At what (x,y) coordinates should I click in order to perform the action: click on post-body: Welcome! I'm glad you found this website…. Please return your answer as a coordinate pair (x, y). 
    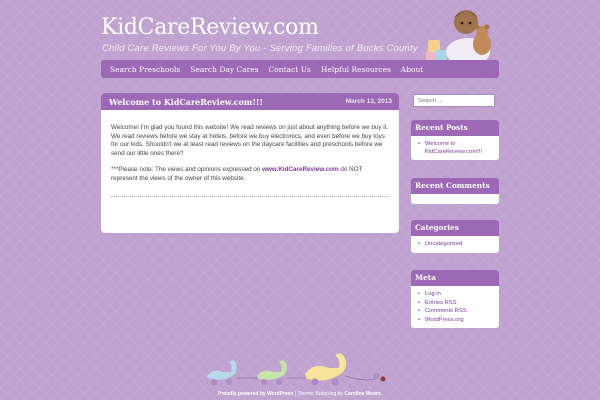
    Looking at the image, I should click on (250, 147).